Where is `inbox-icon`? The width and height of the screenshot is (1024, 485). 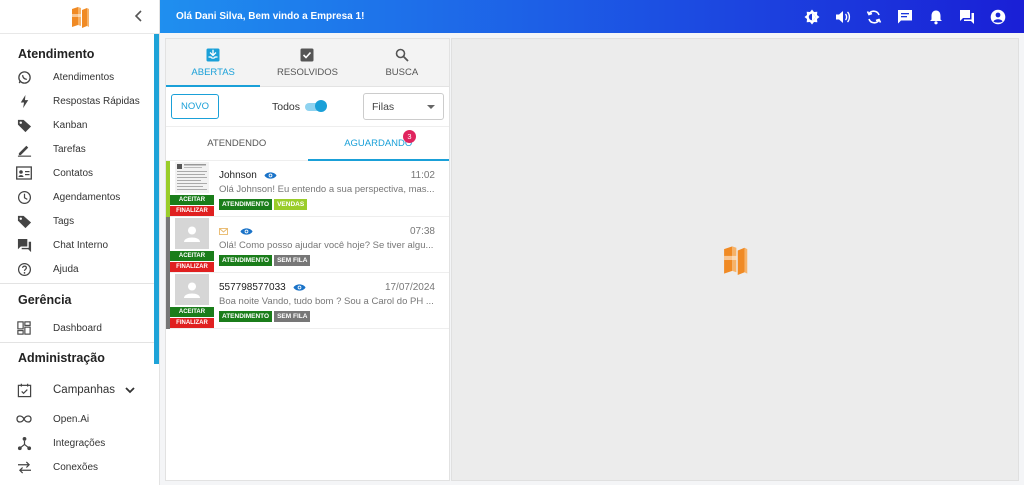
inbox-icon is located at coordinates (213, 54).